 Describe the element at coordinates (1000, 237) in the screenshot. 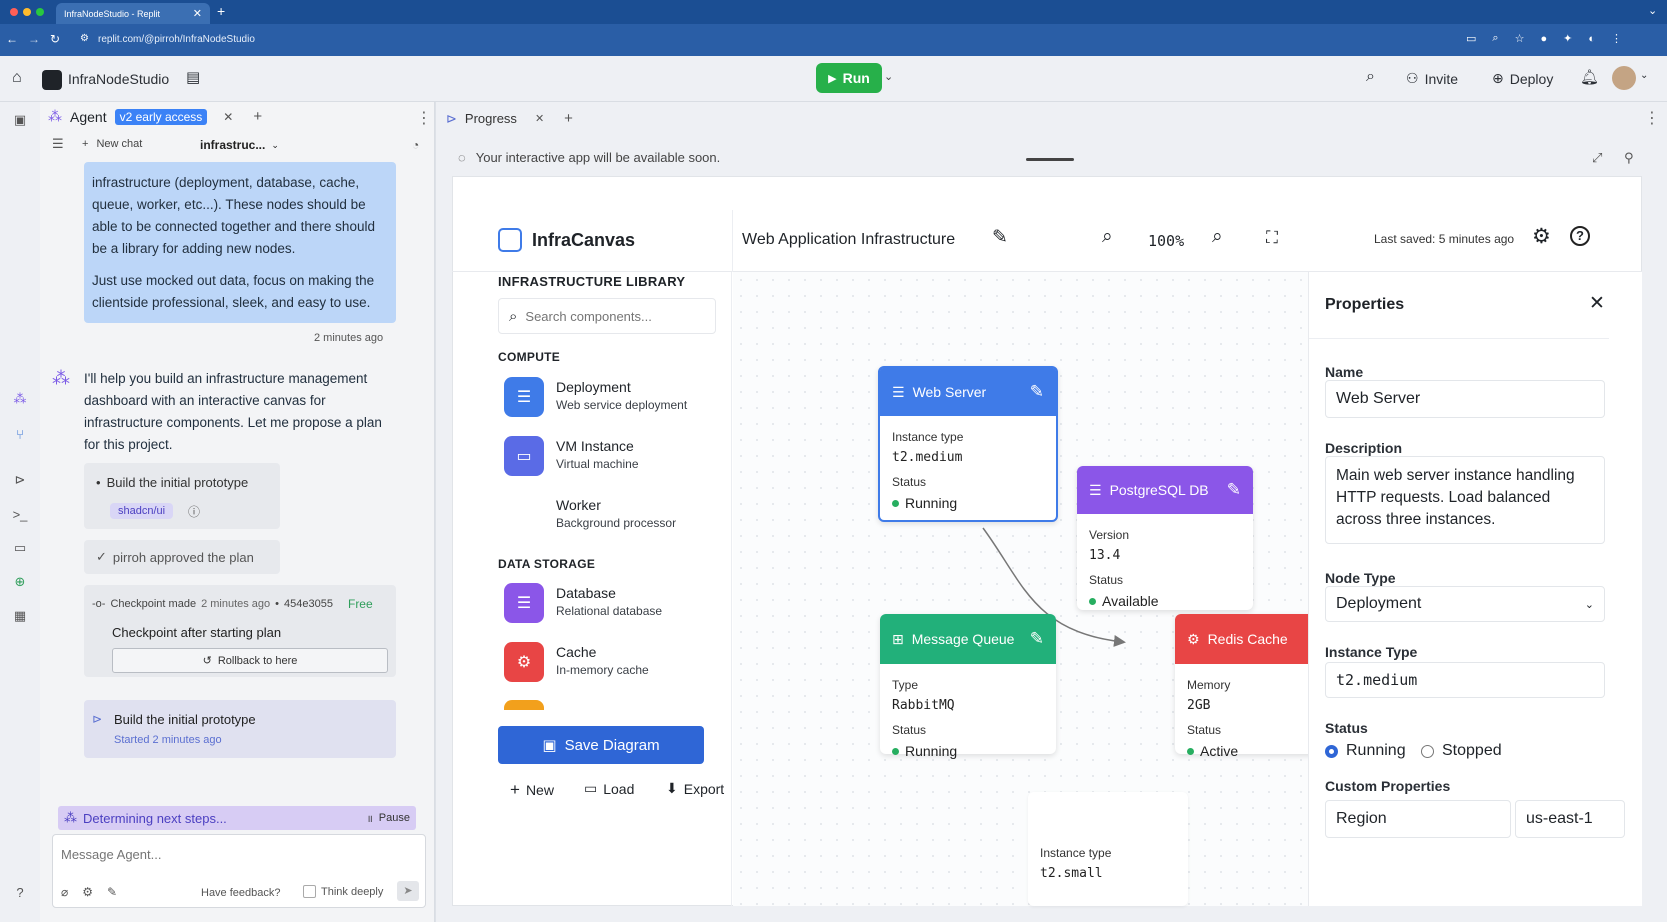

I see `edit-title-icon: ✎` at that location.